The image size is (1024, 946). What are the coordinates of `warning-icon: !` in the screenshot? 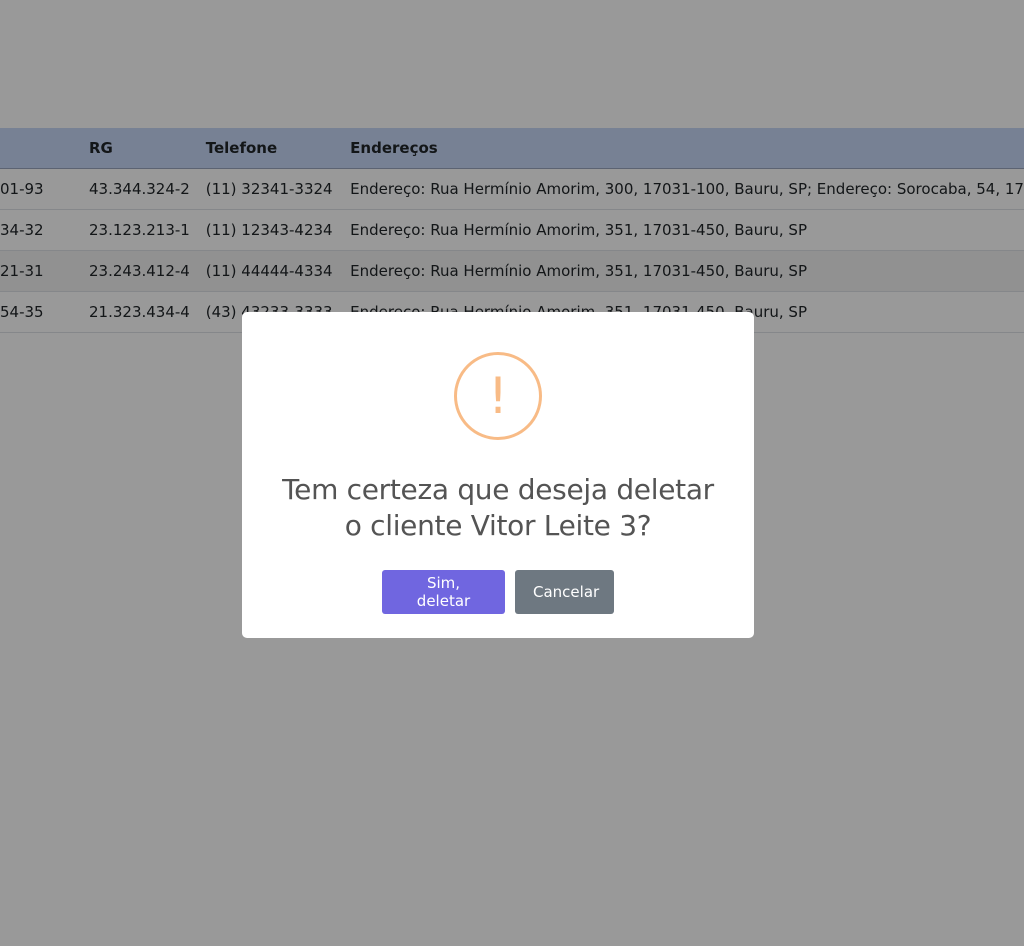 It's located at (498, 396).